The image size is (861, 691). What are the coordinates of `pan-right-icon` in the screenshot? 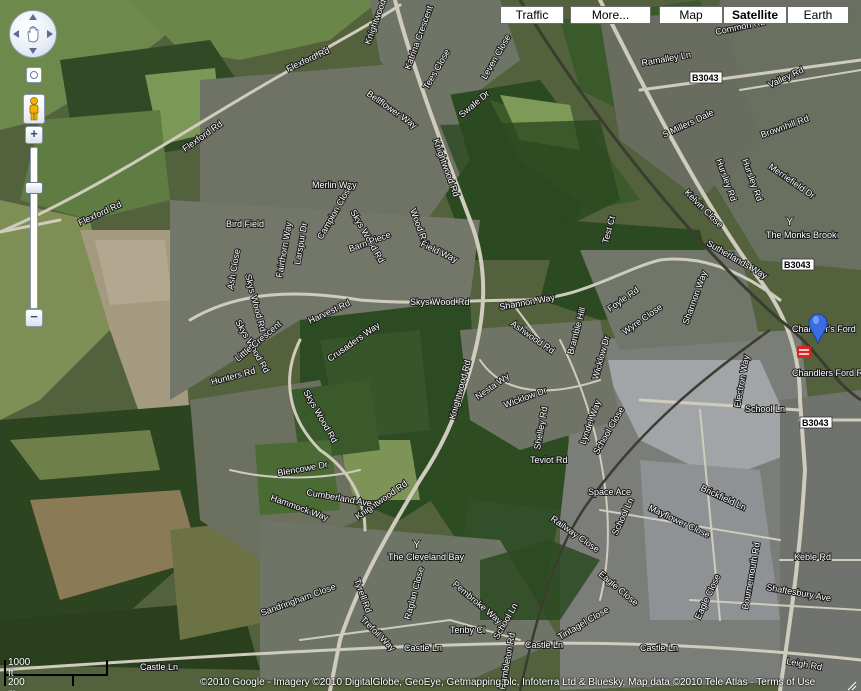 It's located at (50, 34).